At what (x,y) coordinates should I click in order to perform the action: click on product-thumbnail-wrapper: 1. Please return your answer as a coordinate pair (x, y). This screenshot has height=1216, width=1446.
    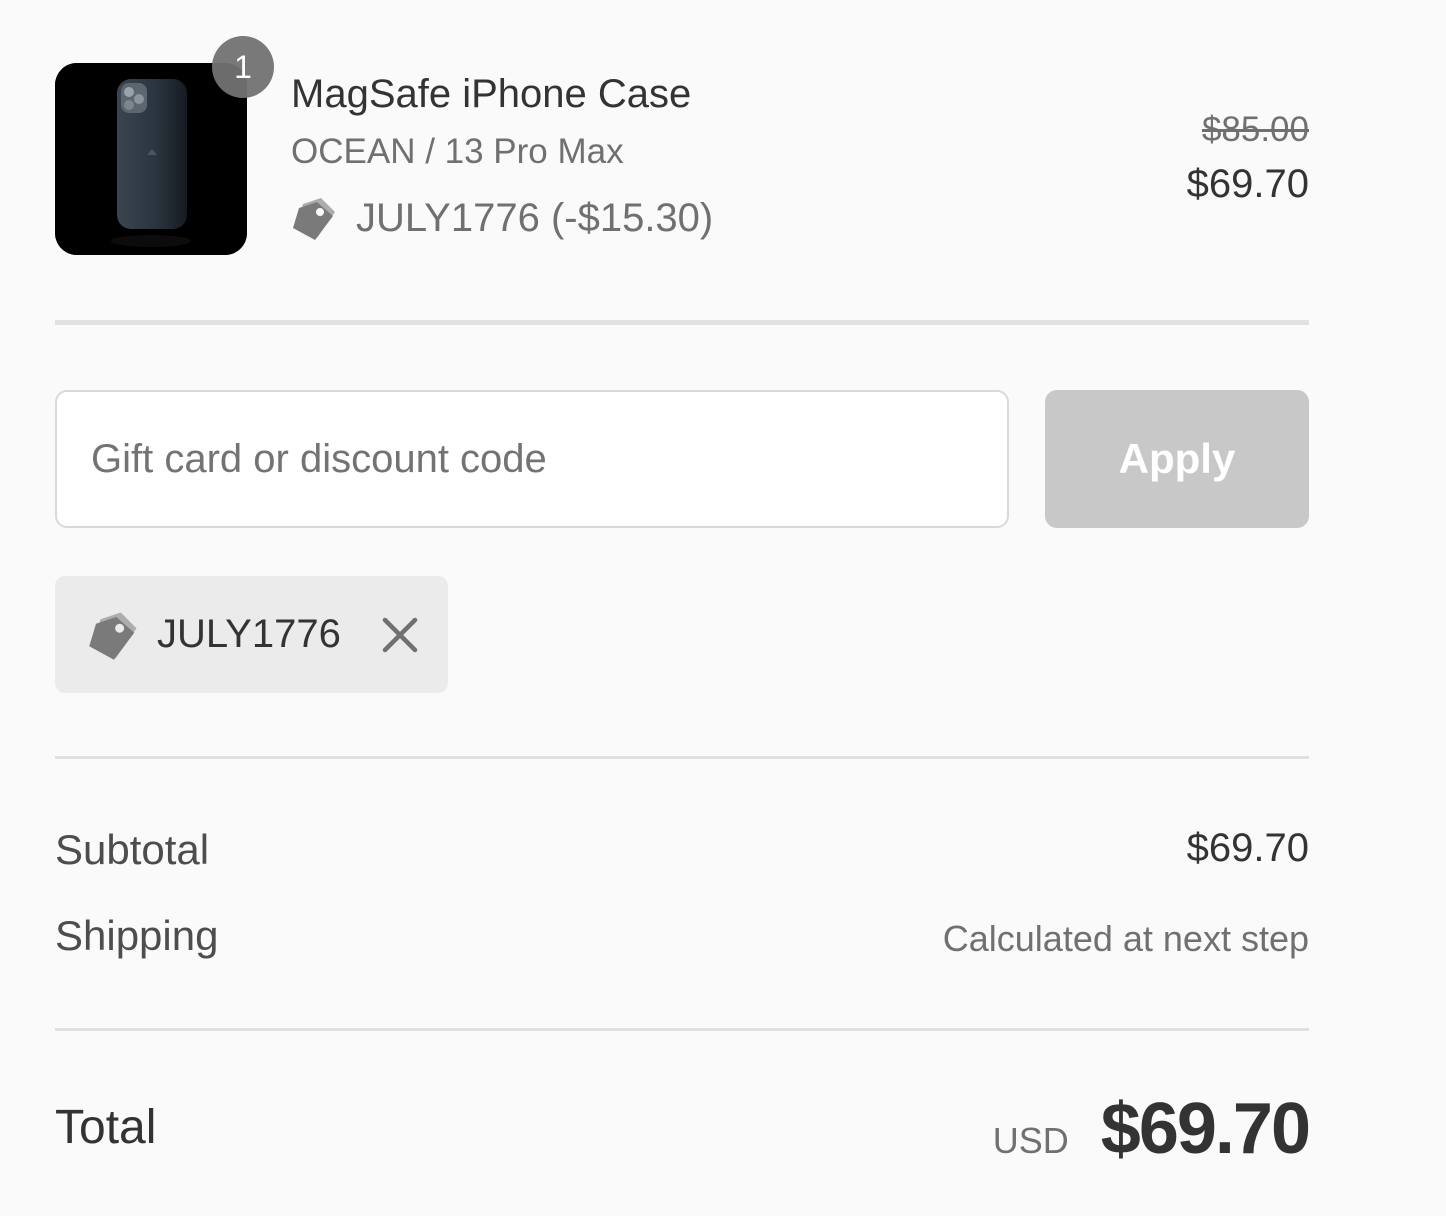
    Looking at the image, I should click on (164, 145).